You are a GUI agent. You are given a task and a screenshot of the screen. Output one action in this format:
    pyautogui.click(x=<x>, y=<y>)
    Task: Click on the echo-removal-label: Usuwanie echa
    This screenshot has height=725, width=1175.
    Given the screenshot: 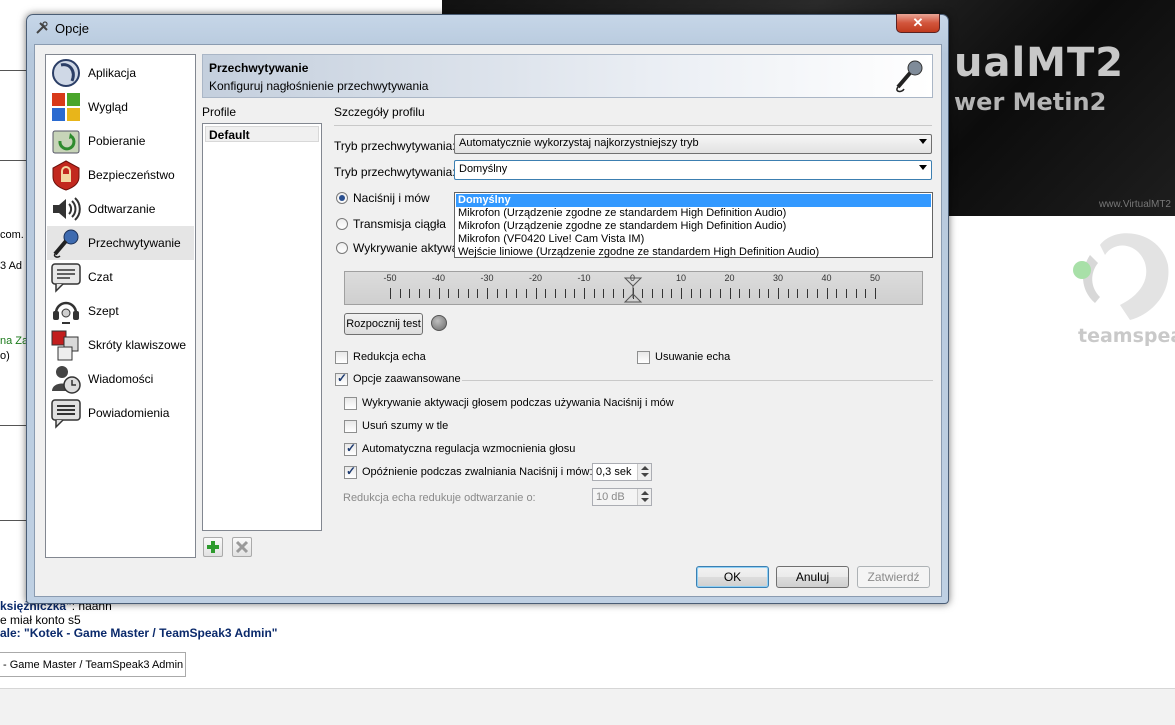 What is the action you would take?
    pyautogui.click(x=693, y=357)
    